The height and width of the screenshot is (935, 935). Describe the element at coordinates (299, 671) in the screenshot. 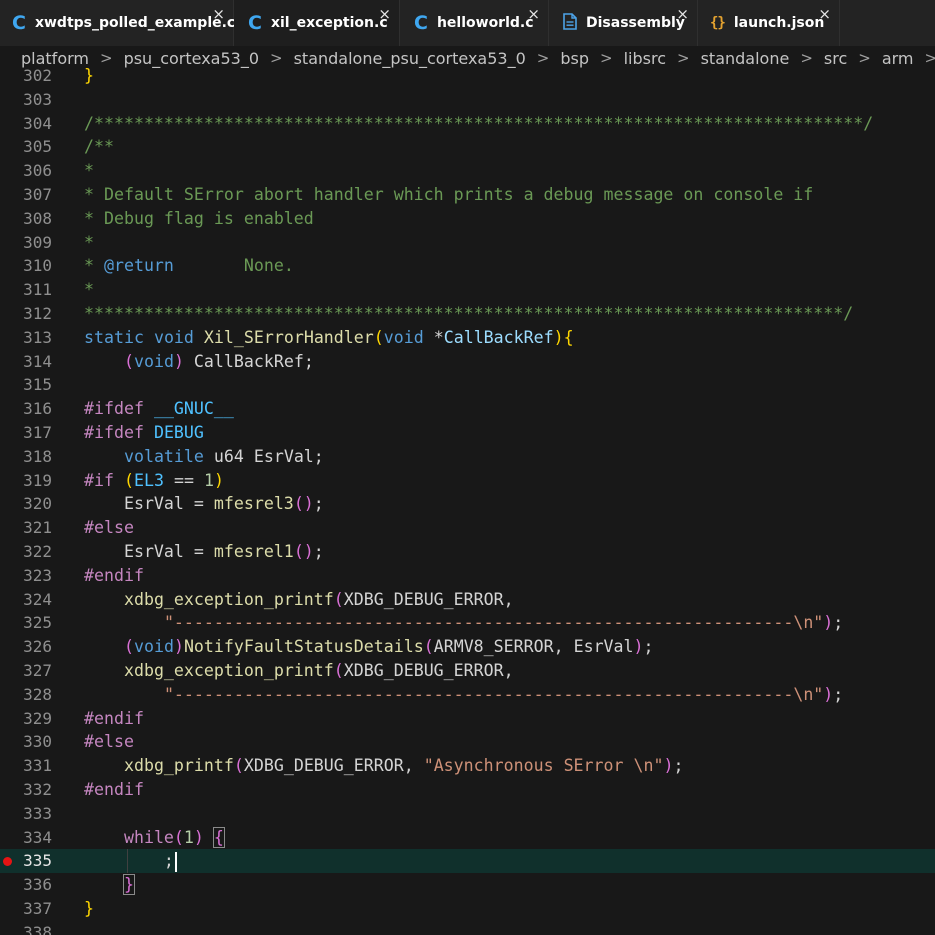

I see `code-text: xdbg_exception_printf(XDBG_DEBUG_ERROR,` at that location.